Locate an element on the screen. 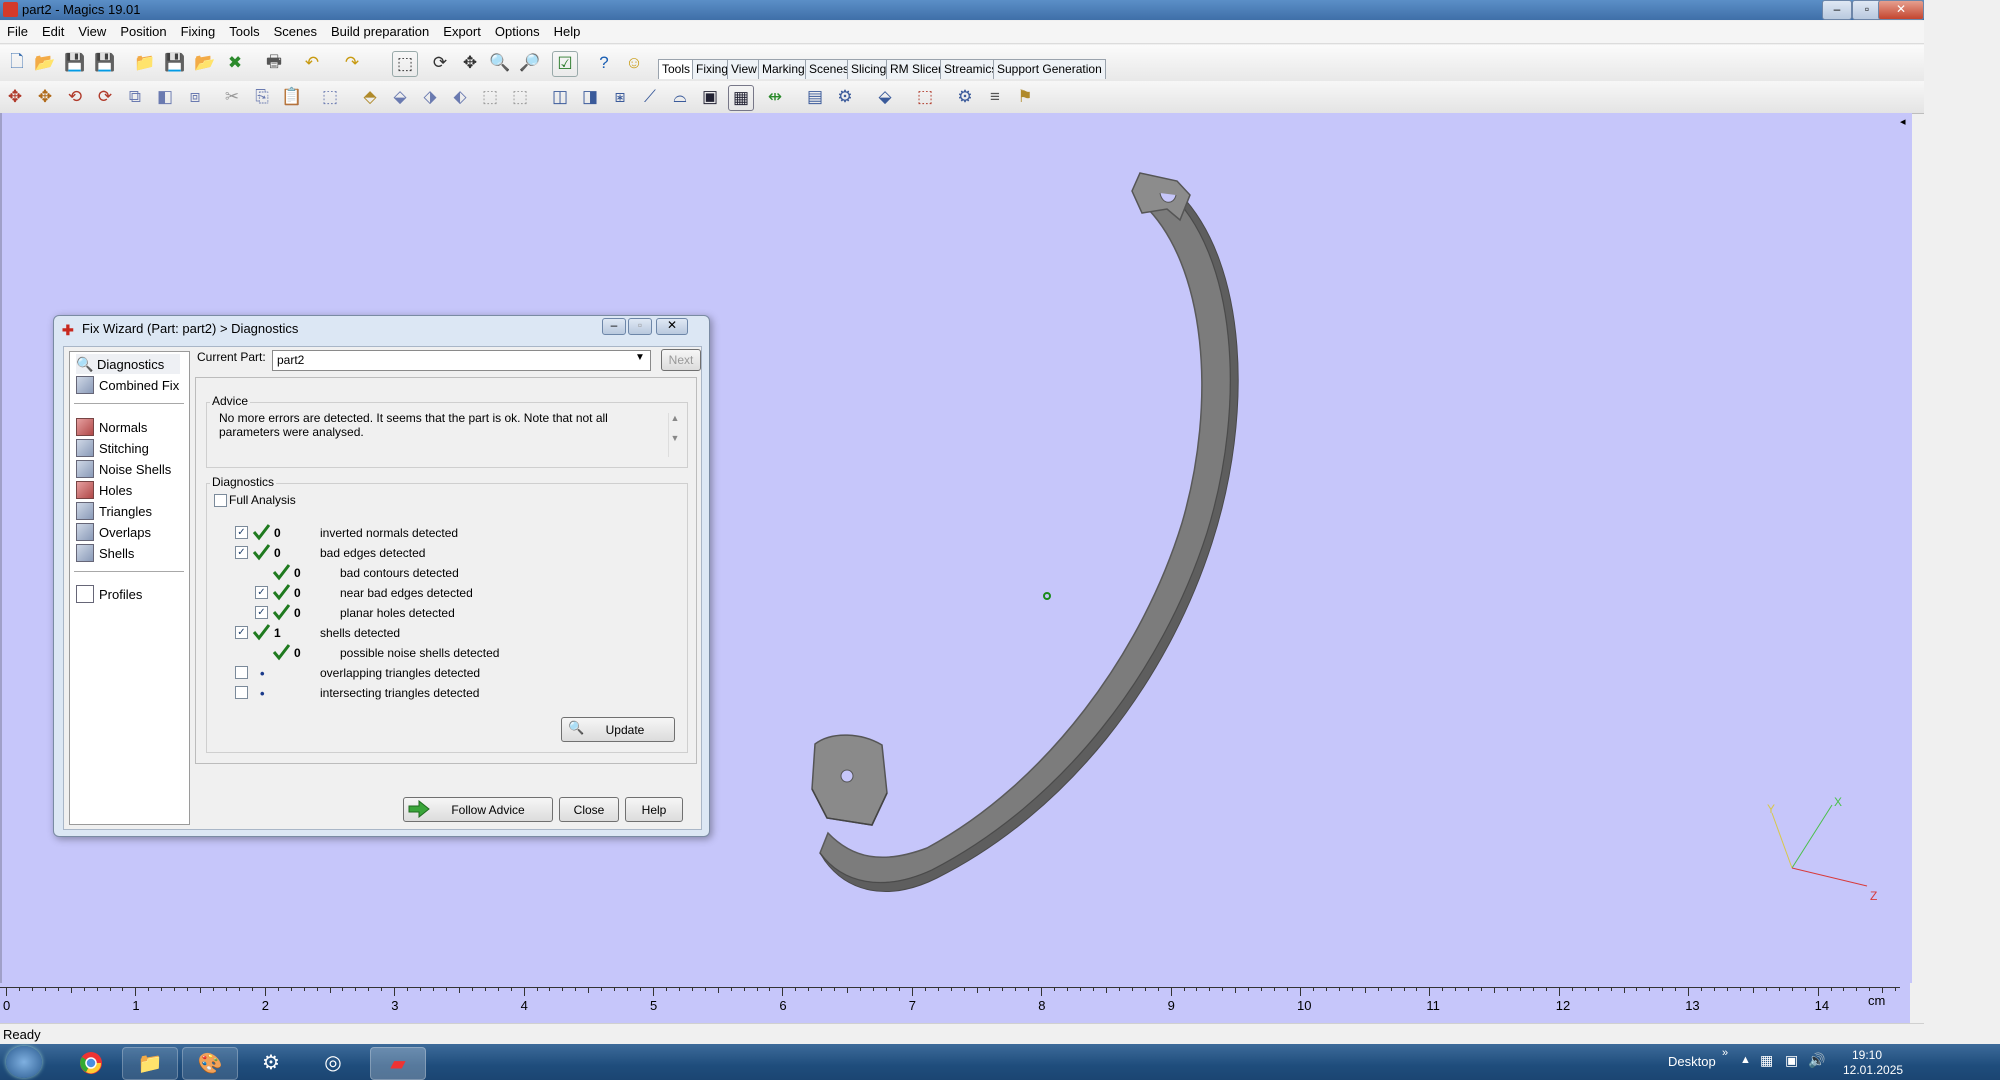 This screenshot has height=1080, width=2000. tab-view: View is located at coordinates (744, 69).